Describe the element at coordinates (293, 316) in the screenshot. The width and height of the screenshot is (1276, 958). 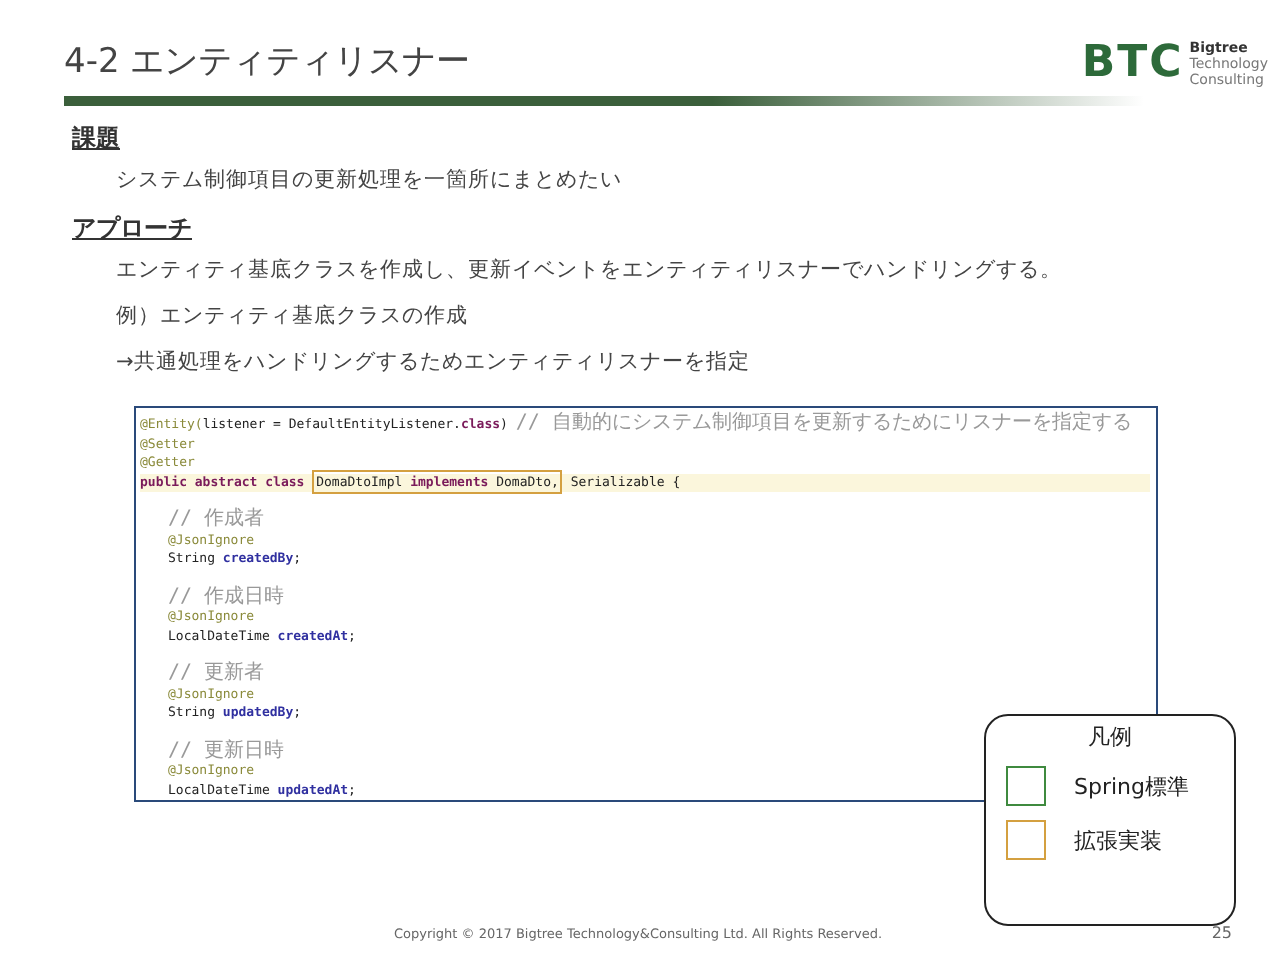
I see `body-text: 例）エンティティ基底クラスの作成` at that location.